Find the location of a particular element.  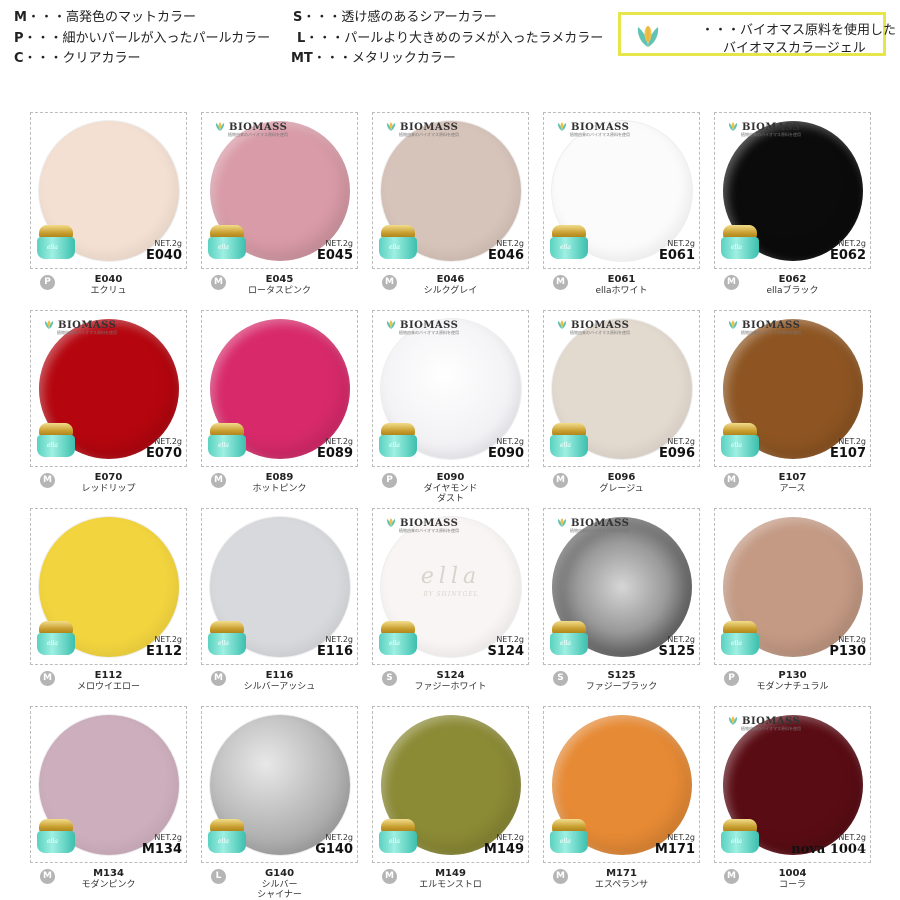

product-card: BIOMASS 植物由来のバイオマス原料を使用 ella NET.2g E090 is located at coordinates (450, 388).